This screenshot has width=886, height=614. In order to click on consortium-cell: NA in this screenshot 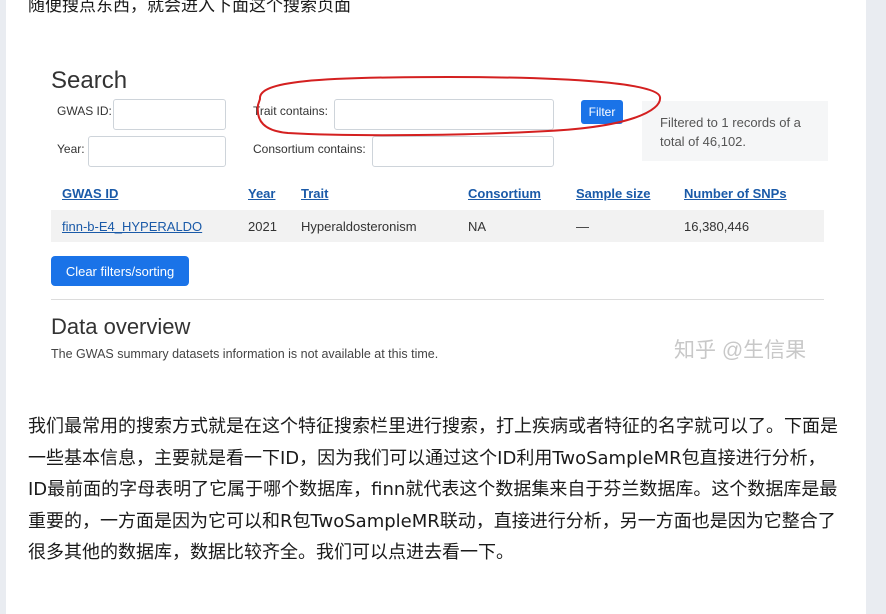, I will do `click(477, 226)`.